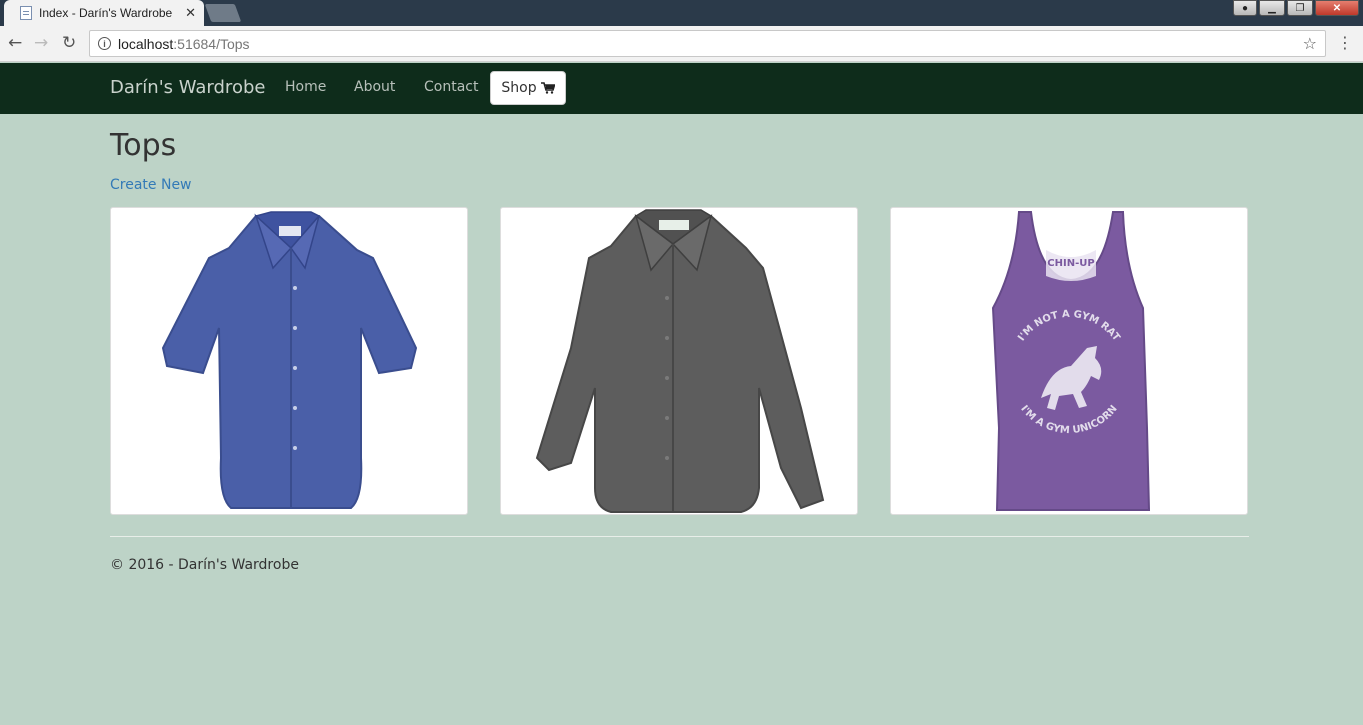  I want to click on shop-button-label: Shop, so click(519, 88).